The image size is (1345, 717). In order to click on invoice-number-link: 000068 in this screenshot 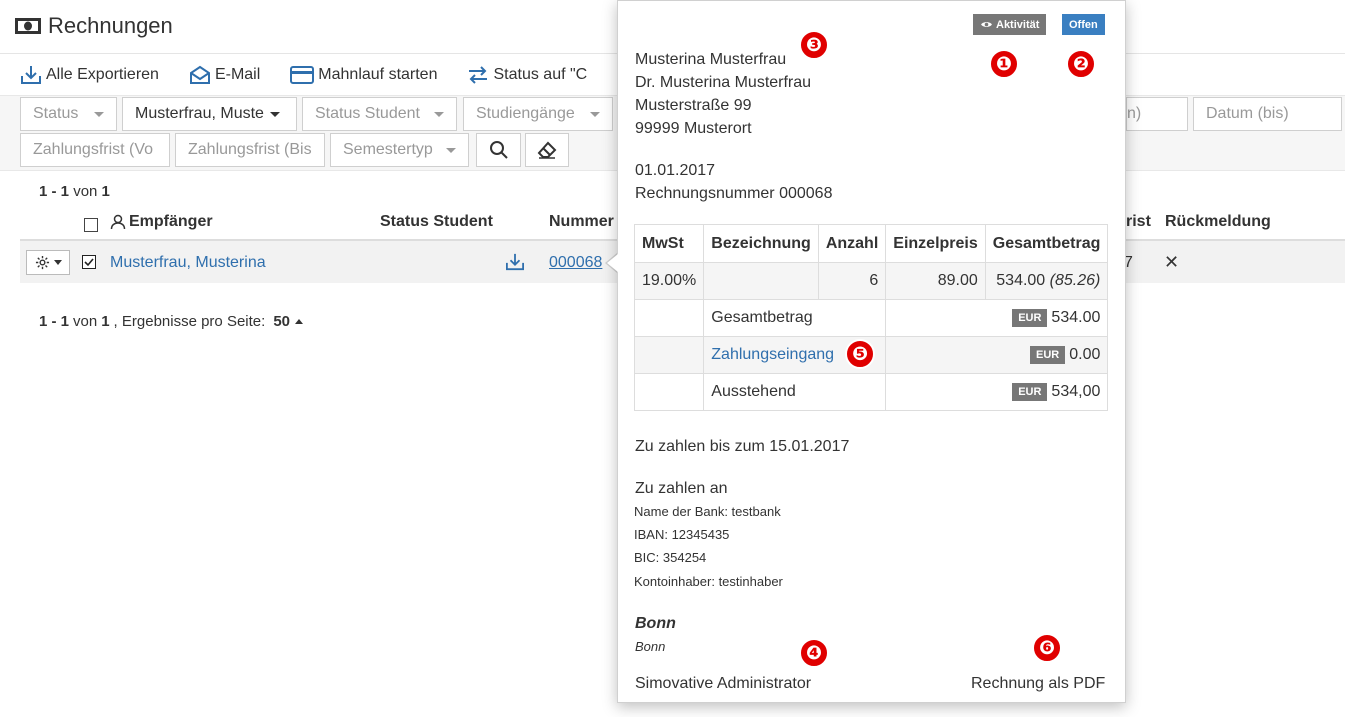, I will do `click(575, 263)`.